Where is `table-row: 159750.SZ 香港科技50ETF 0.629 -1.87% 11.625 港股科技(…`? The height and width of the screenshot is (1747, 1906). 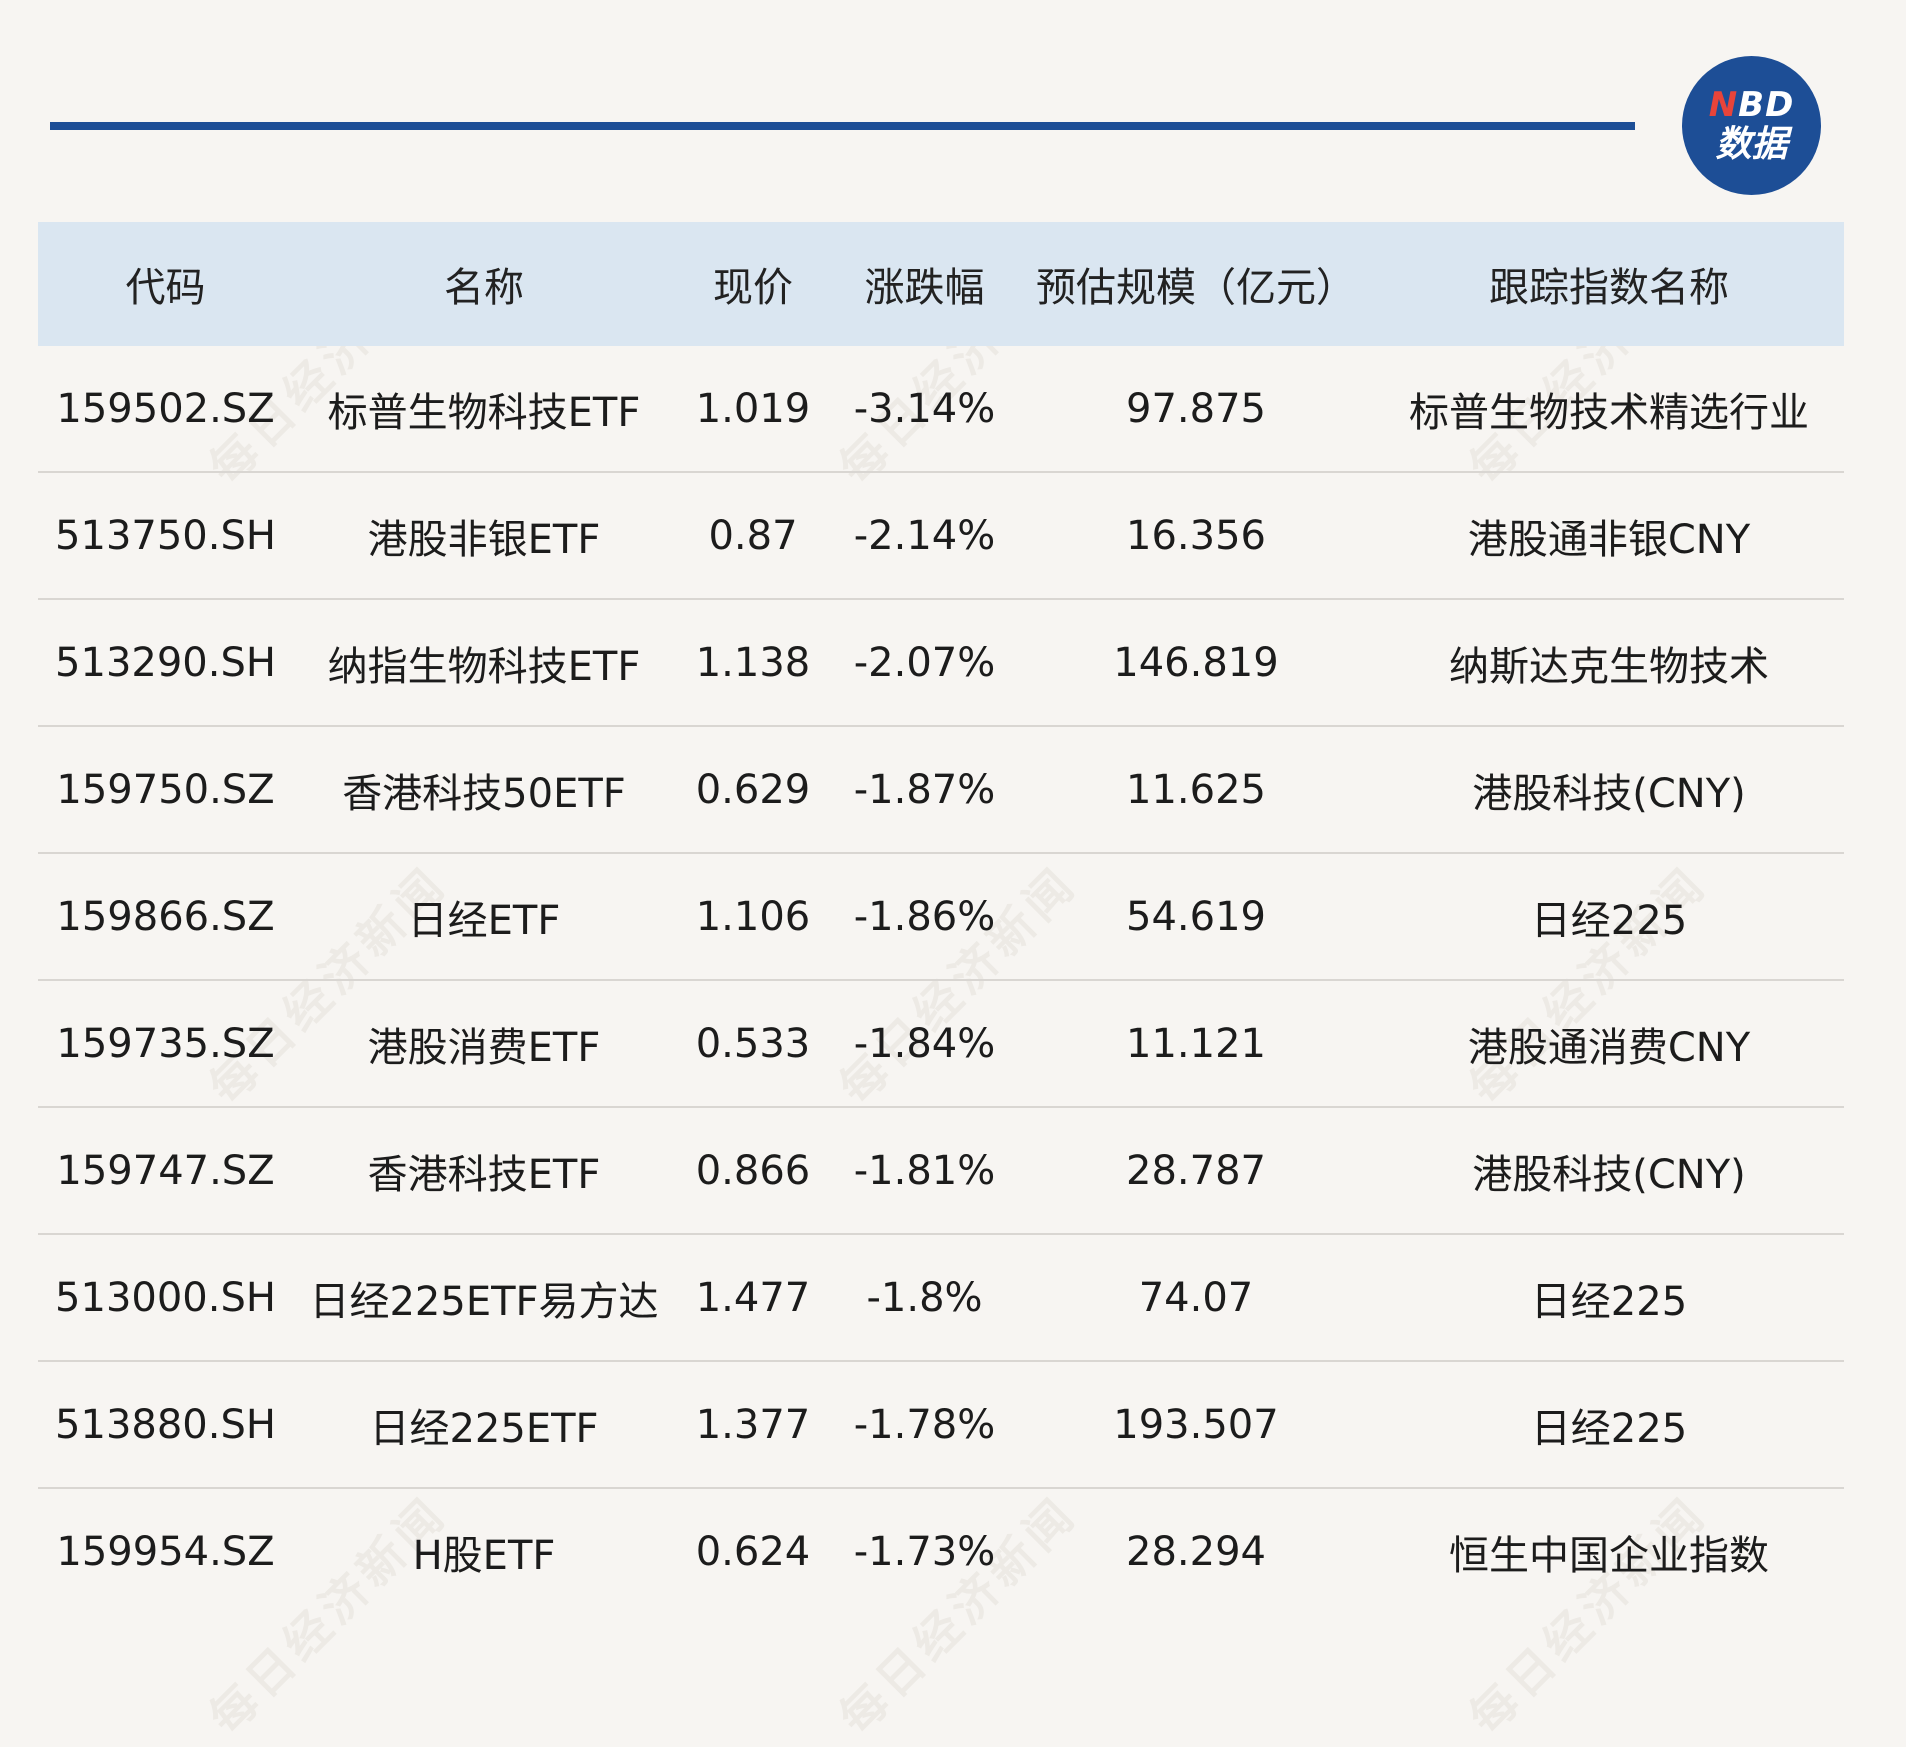
table-row: 159750.SZ 香港科技50ETF 0.629 -1.87% 11.625 港股科技(… is located at coordinates (941, 790).